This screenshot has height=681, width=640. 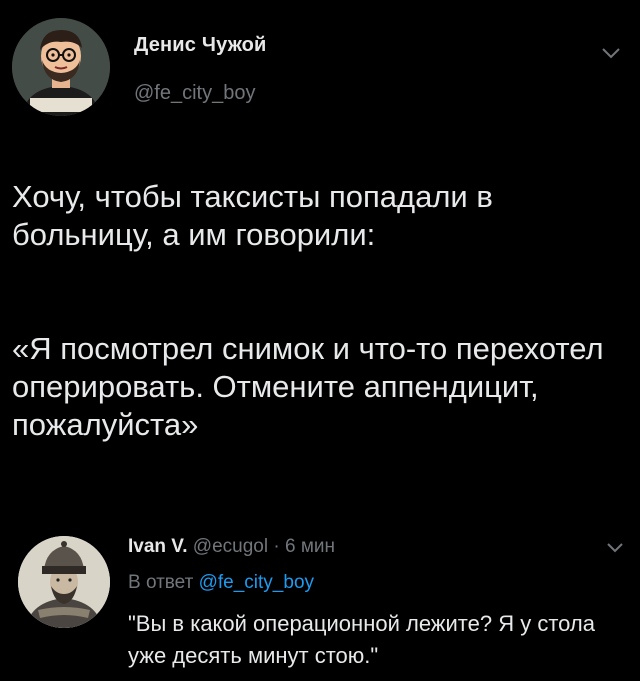 I want to click on reply-author-handle: @ecugol, so click(x=230, y=546).